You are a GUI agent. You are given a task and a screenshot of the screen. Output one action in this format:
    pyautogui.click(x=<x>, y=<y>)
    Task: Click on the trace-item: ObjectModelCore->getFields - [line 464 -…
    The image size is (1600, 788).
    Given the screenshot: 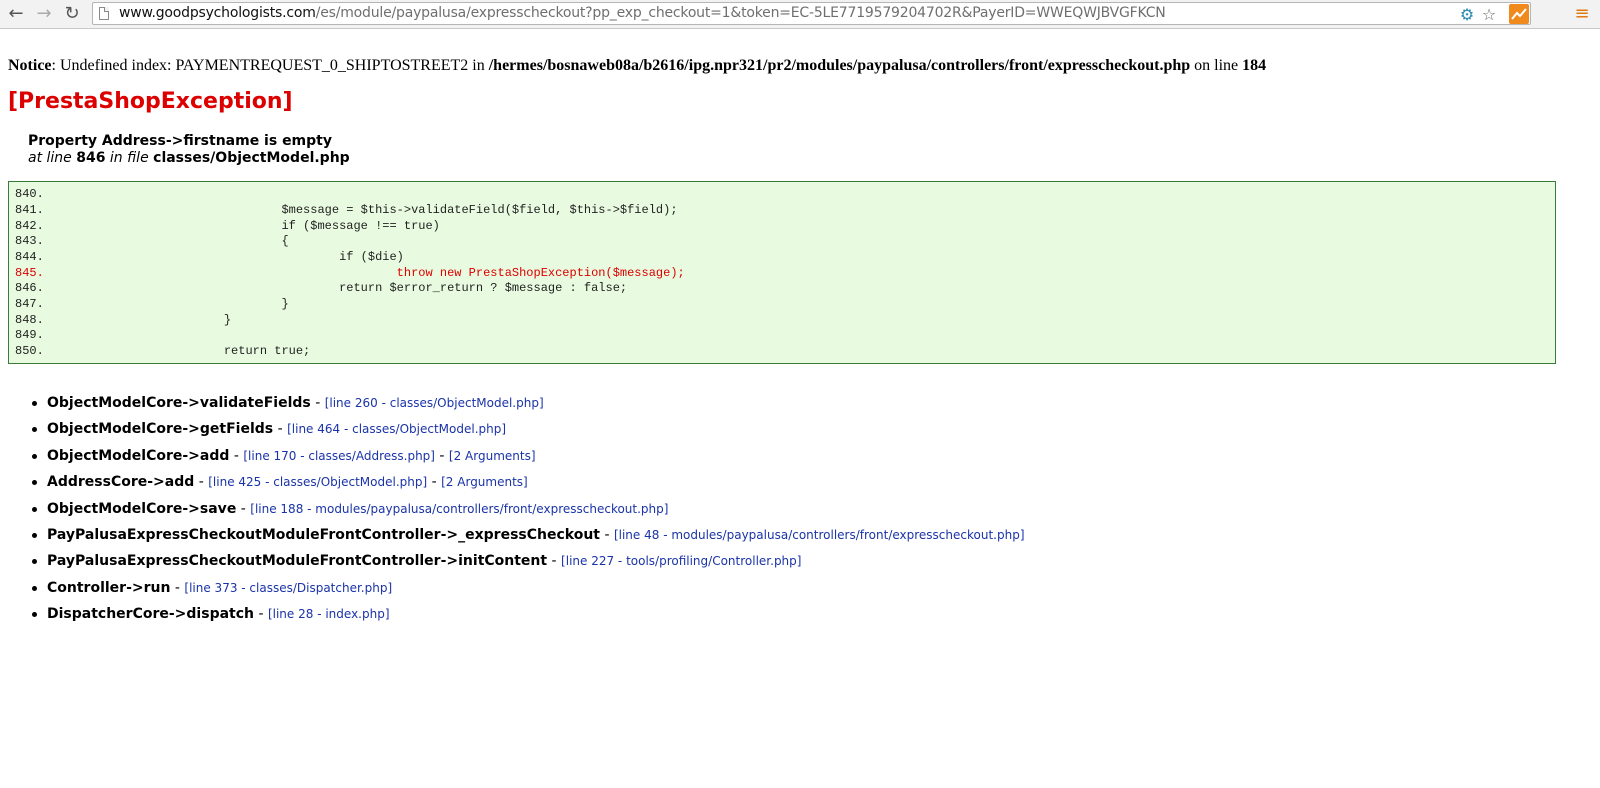 What is the action you would take?
    pyautogui.click(x=526, y=433)
    